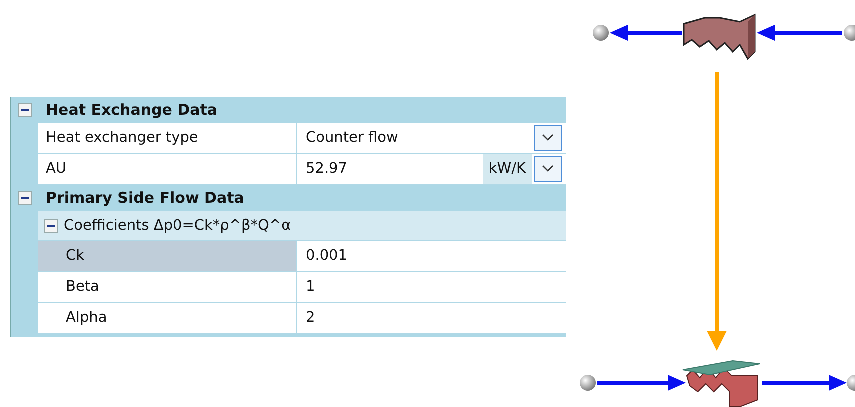 This screenshot has width=855, height=407. Describe the element at coordinates (431, 318) in the screenshot. I see `property-value: 2` at that location.